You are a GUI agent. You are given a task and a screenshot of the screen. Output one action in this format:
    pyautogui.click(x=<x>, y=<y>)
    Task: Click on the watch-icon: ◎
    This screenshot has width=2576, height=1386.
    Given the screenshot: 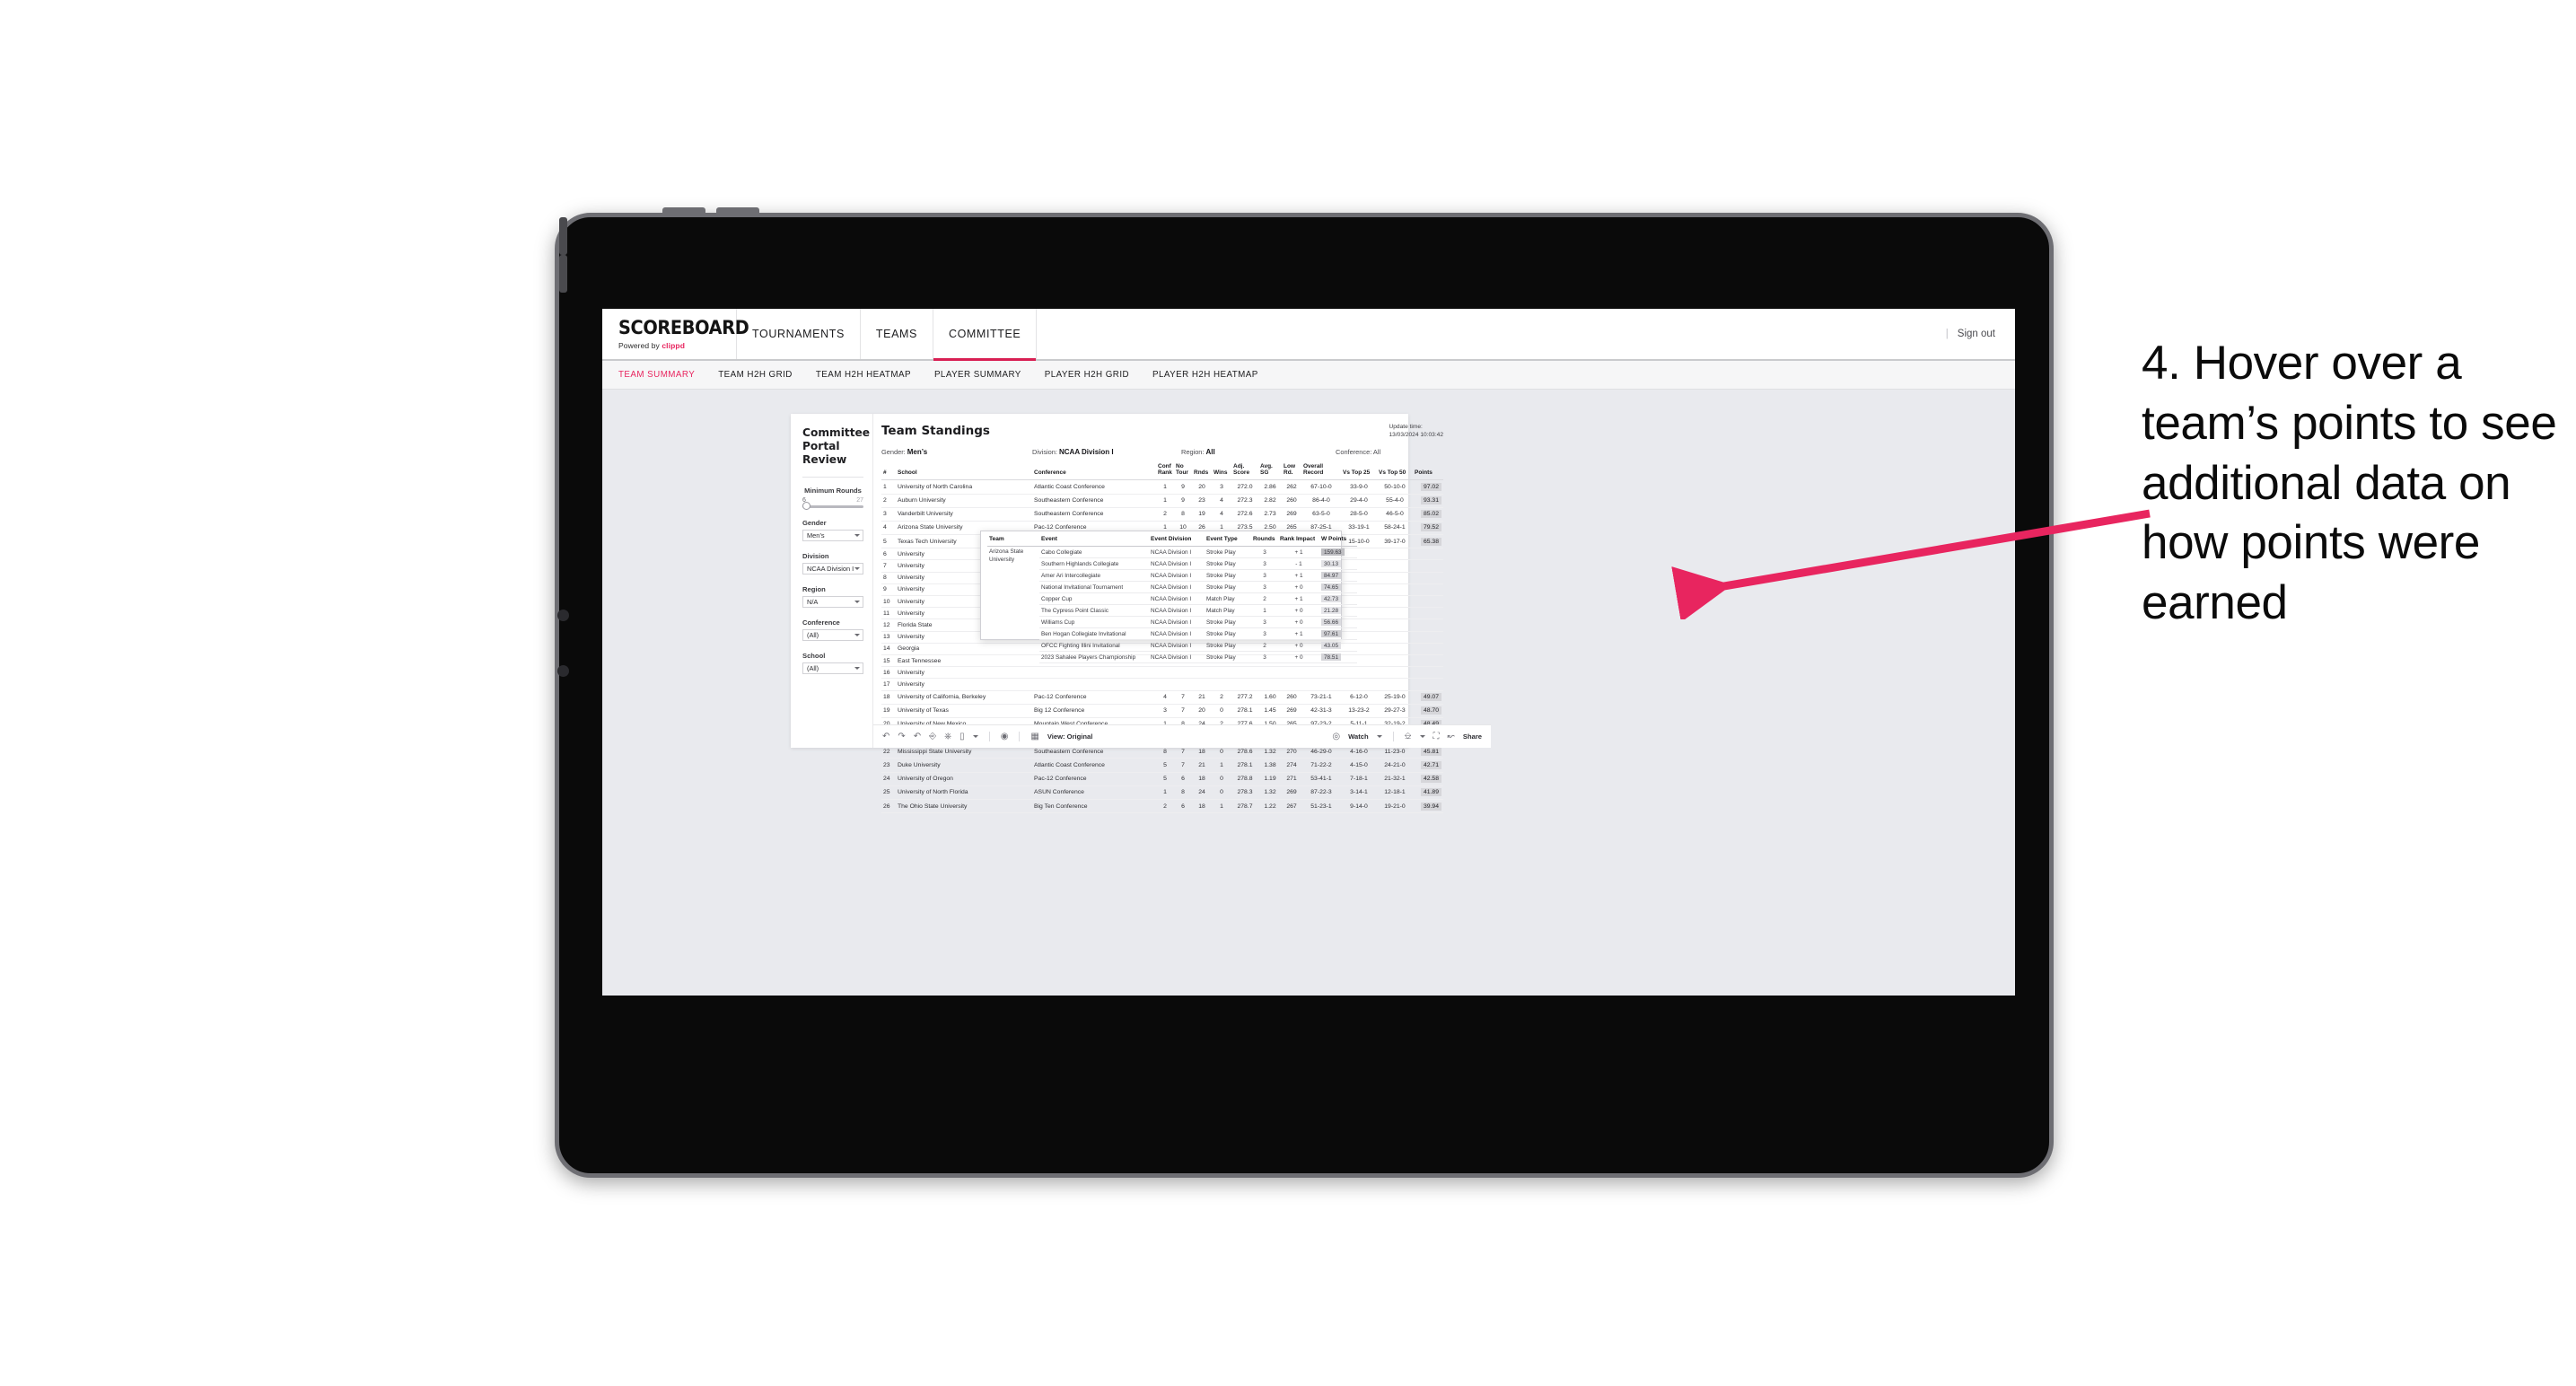 What is the action you would take?
    pyautogui.click(x=1336, y=737)
    